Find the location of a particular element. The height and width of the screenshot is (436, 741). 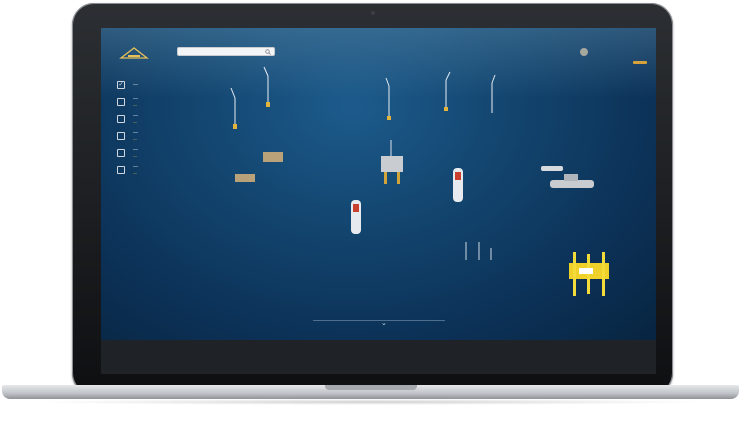

search-icon is located at coordinates (267, 51).